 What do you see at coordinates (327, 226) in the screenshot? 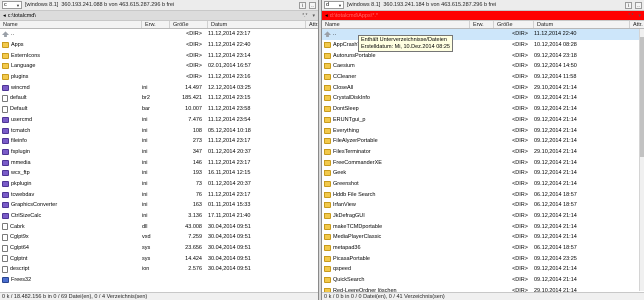
I see `folder-icon` at bounding box center [327, 226].